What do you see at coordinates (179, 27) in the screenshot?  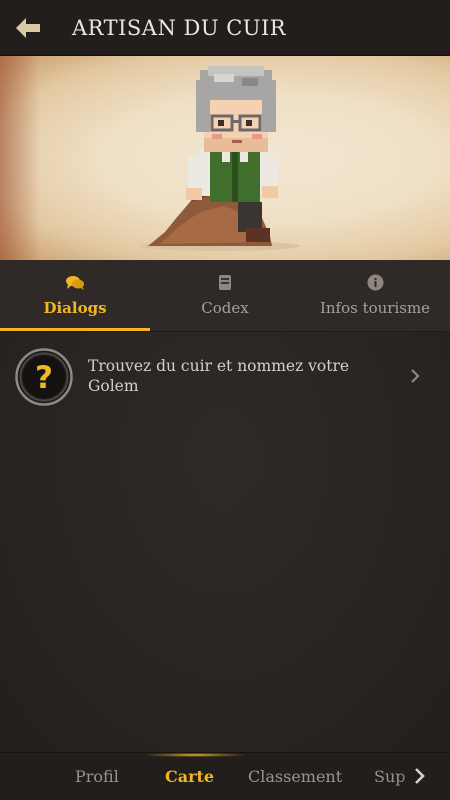 I see `page-title: ARTISAN DU CUIR` at bounding box center [179, 27].